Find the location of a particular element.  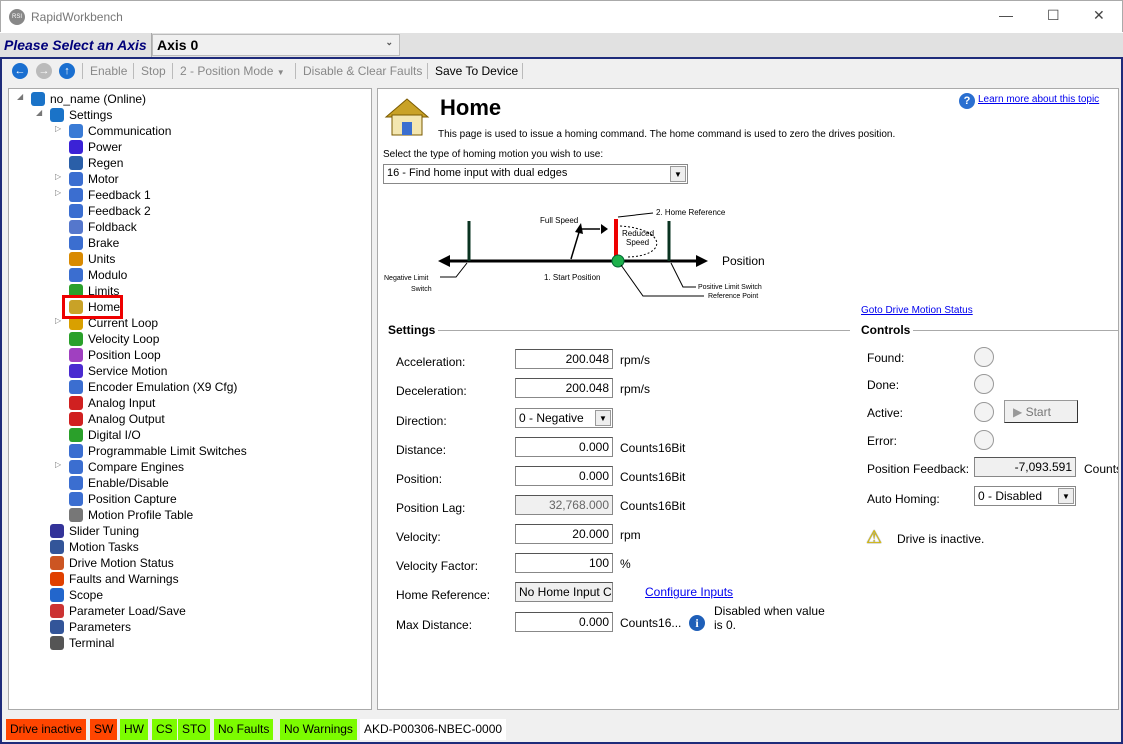

tree-item: Motion Profile Table is located at coordinates (189, 515).